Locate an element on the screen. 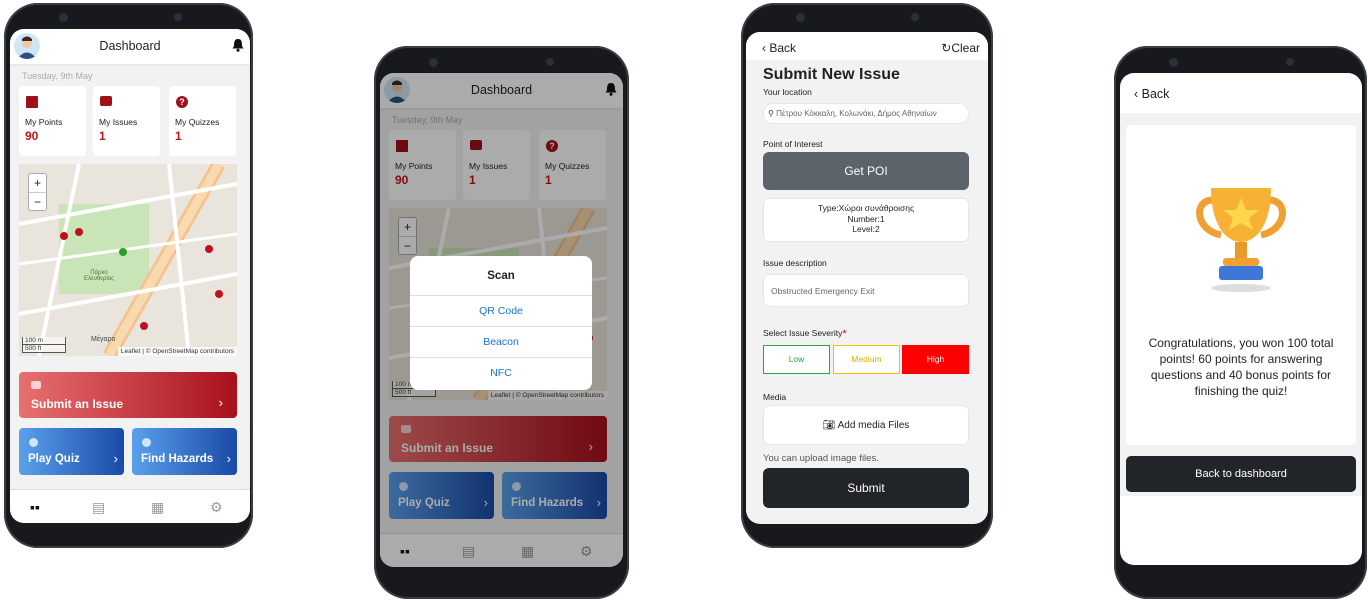 The width and height of the screenshot is (1368, 600). gift-icon is located at coordinates (32, 102).